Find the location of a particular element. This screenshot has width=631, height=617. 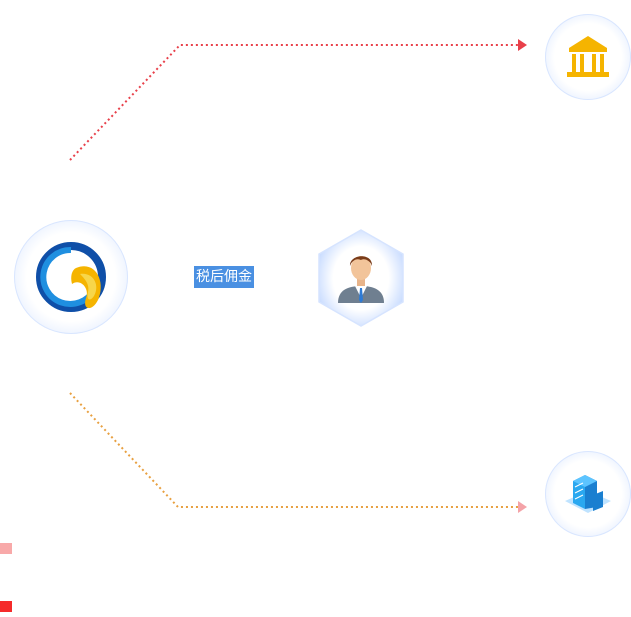

company-node is located at coordinates (588, 494).